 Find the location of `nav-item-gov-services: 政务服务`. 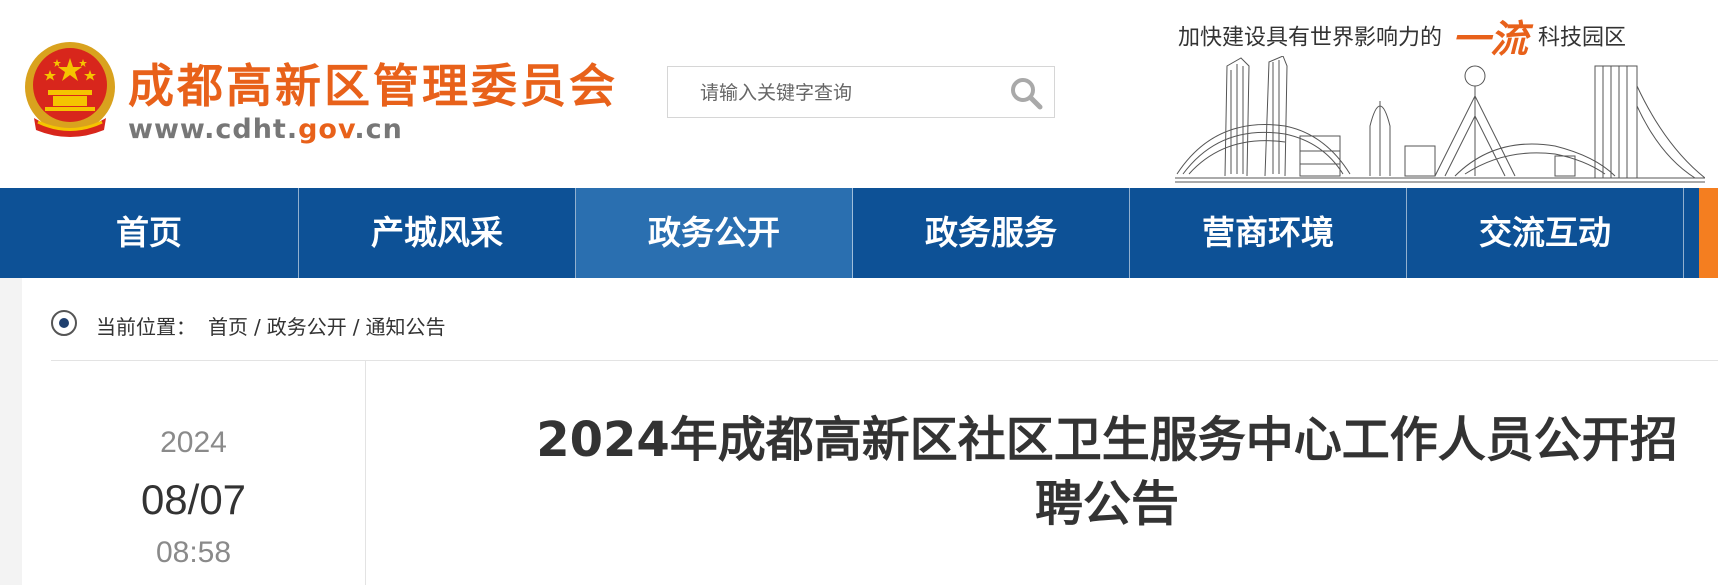

nav-item-gov-services: 政务服务 is located at coordinates (991, 233).